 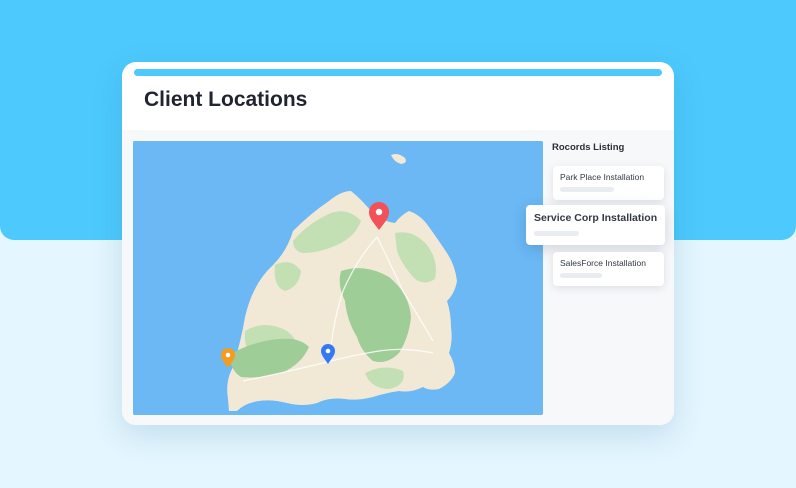 I want to click on page-title: Client Locations, so click(x=226, y=99).